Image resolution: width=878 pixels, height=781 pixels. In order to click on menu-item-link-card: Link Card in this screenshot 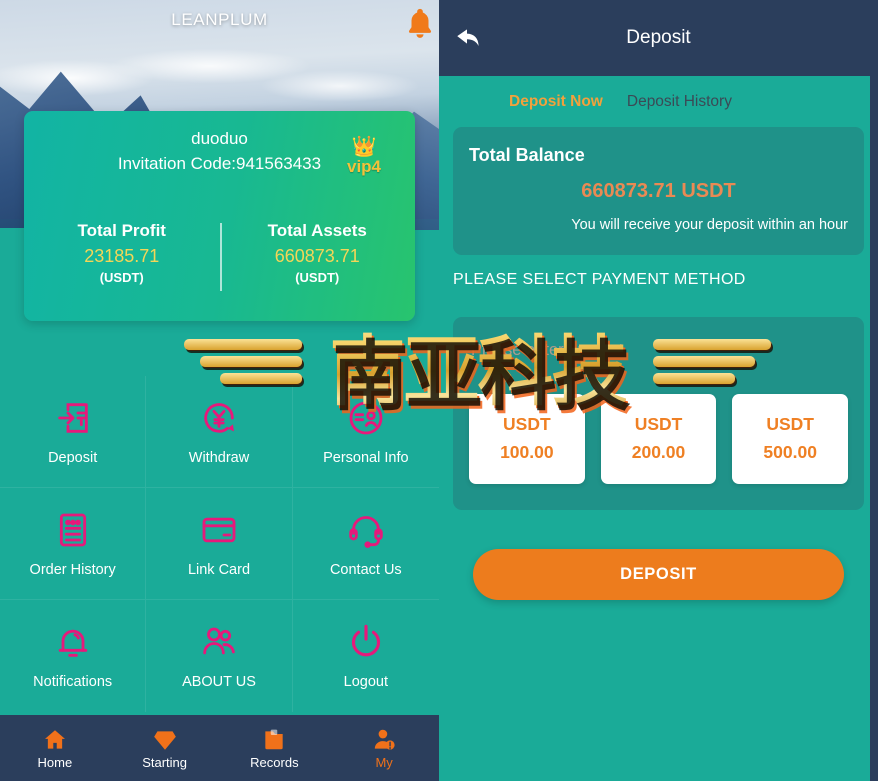, I will do `click(219, 544)`.